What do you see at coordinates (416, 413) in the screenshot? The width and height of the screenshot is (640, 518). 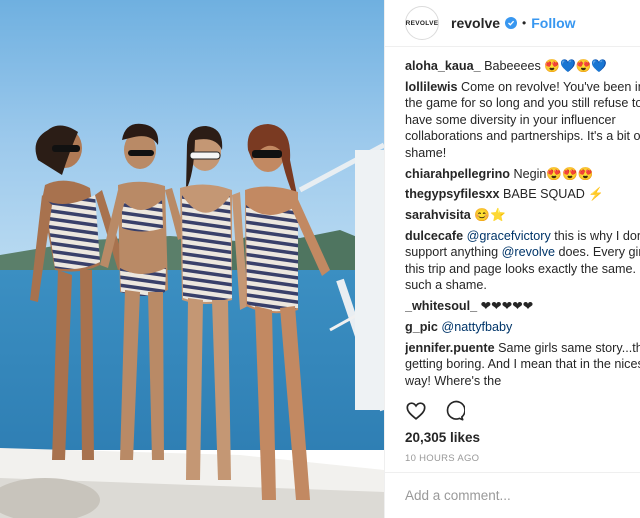 I see `like-heart-icon` at bounding box center [416, 413].